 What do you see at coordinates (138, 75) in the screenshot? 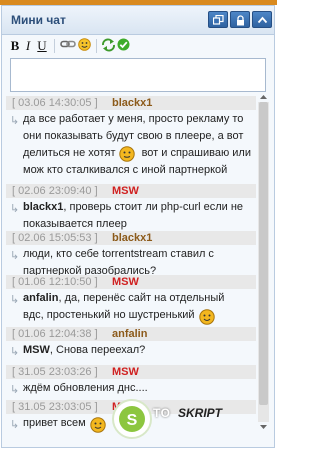
I see `message-input` at bounding box center [138, 75].